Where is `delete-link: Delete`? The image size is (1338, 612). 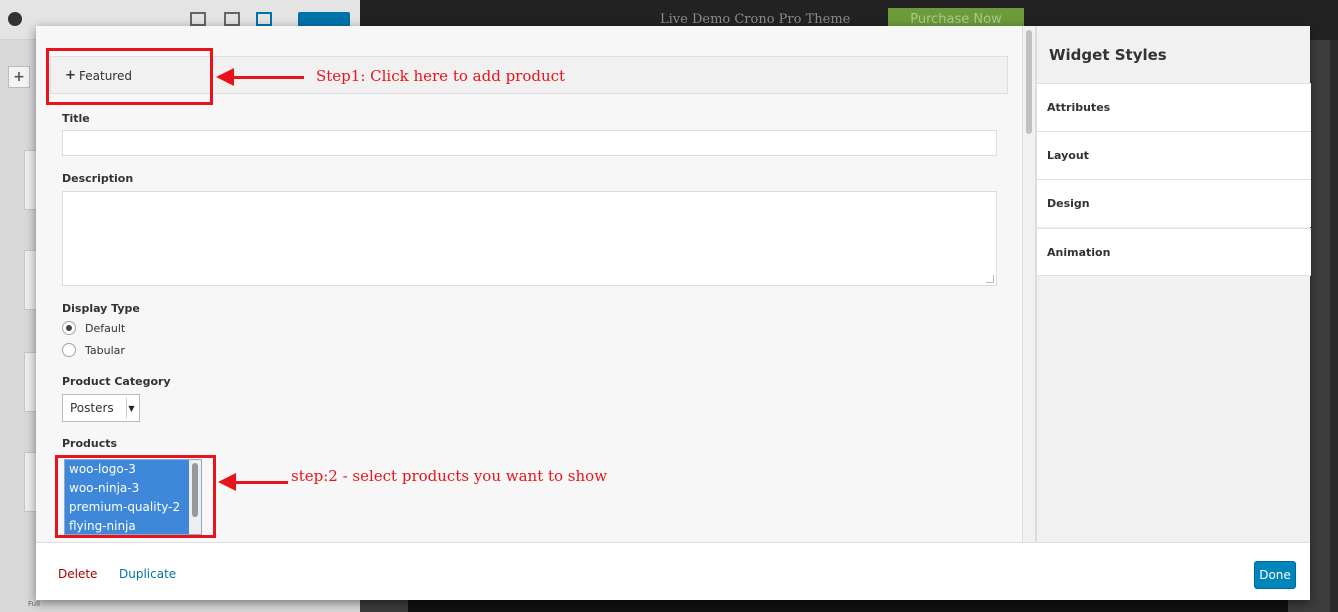
delete-link: Delete is located at coordinates (77, 574).